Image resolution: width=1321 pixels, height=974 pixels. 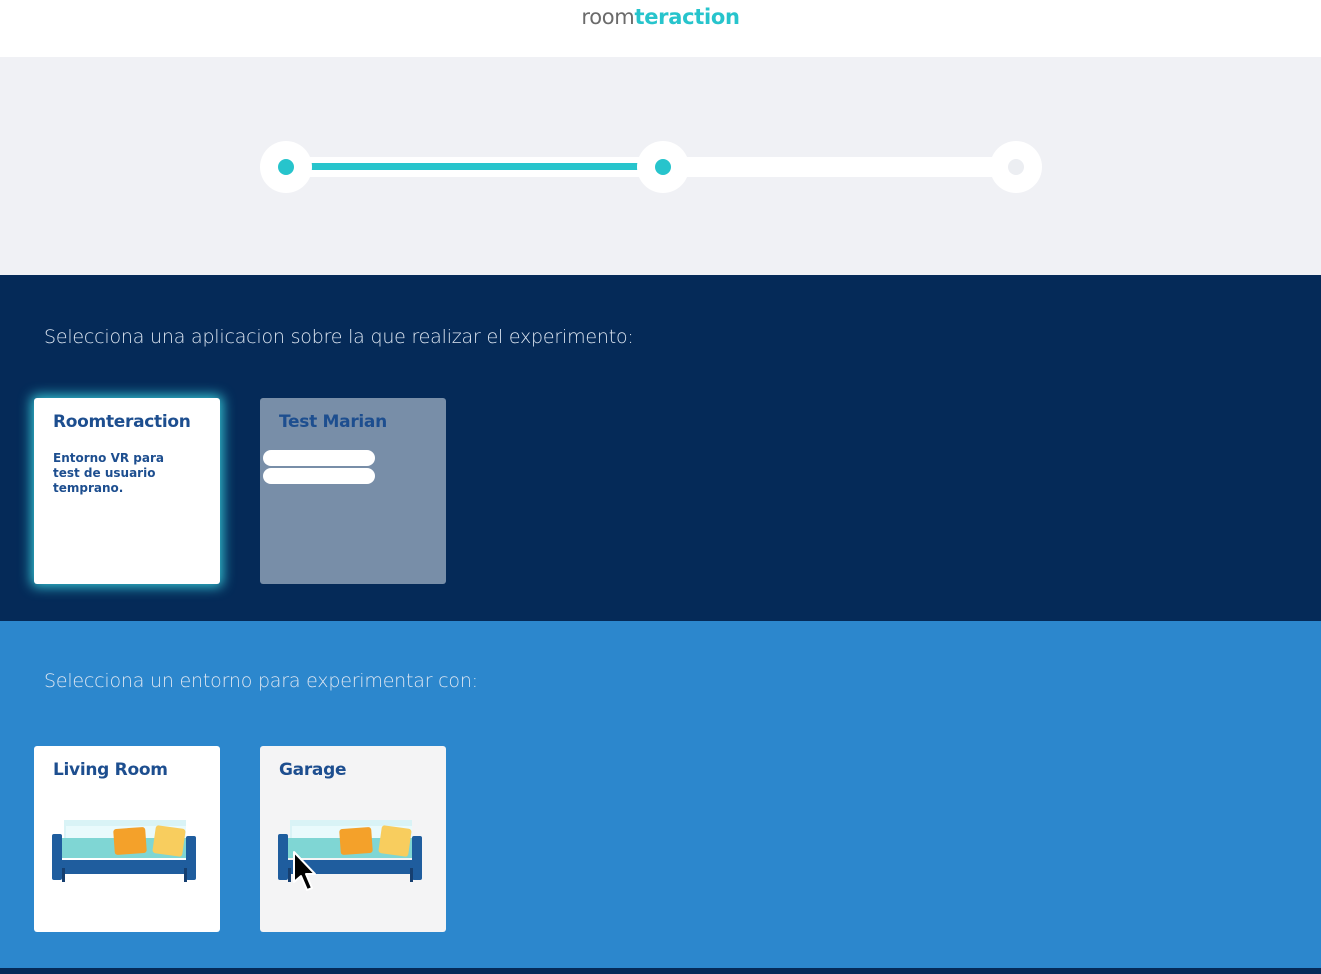 What do you see at coordinates (660, 971) in the screenshot?
I see `bottom-strip` at bounding box center [660, 971].